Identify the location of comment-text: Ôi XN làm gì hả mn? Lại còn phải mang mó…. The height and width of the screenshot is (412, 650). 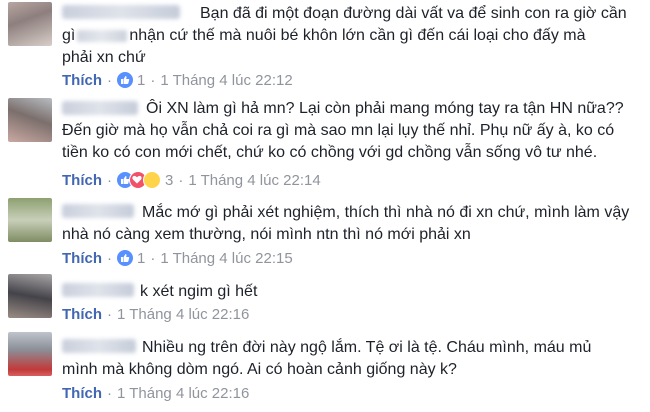
(385, 109).